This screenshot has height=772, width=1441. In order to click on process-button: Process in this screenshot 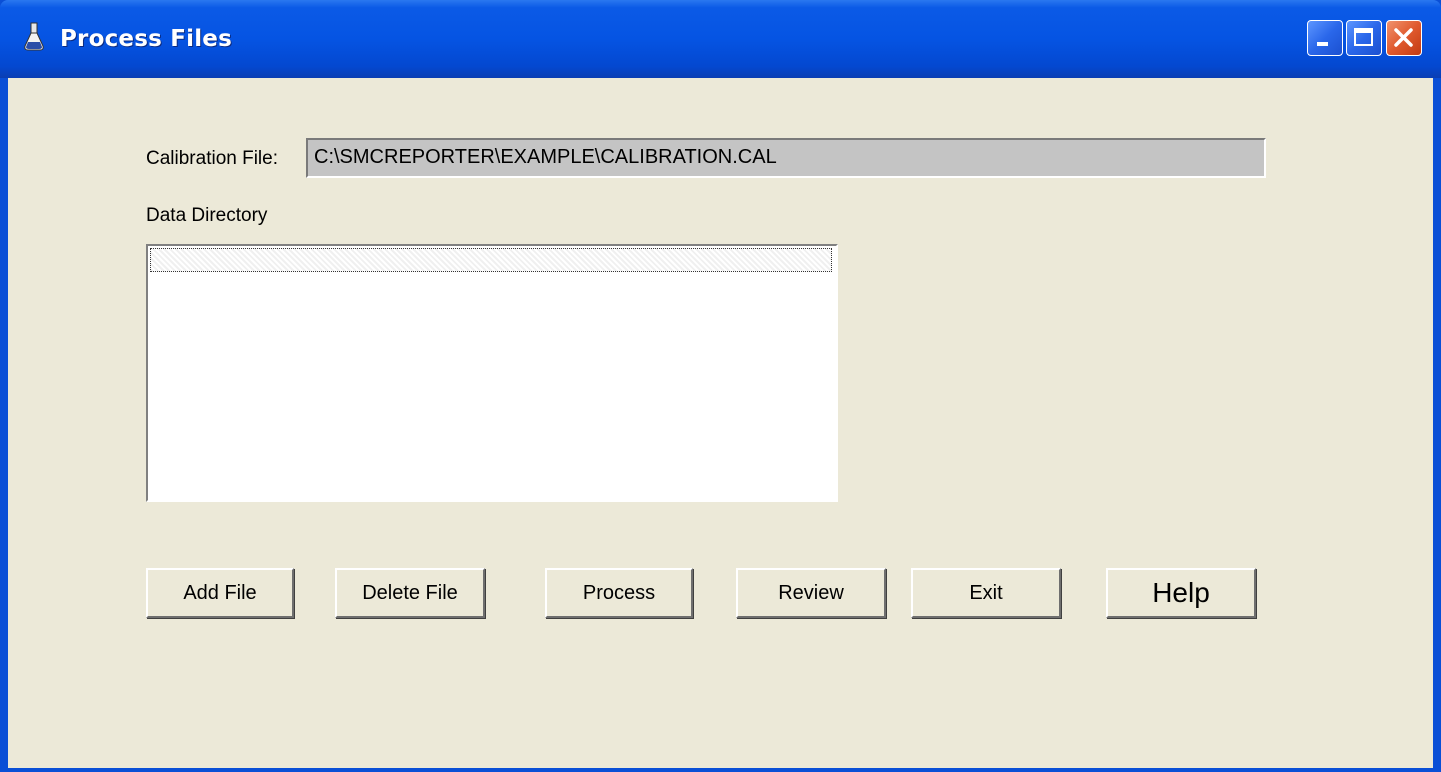, I will do `click(619, 593)`.